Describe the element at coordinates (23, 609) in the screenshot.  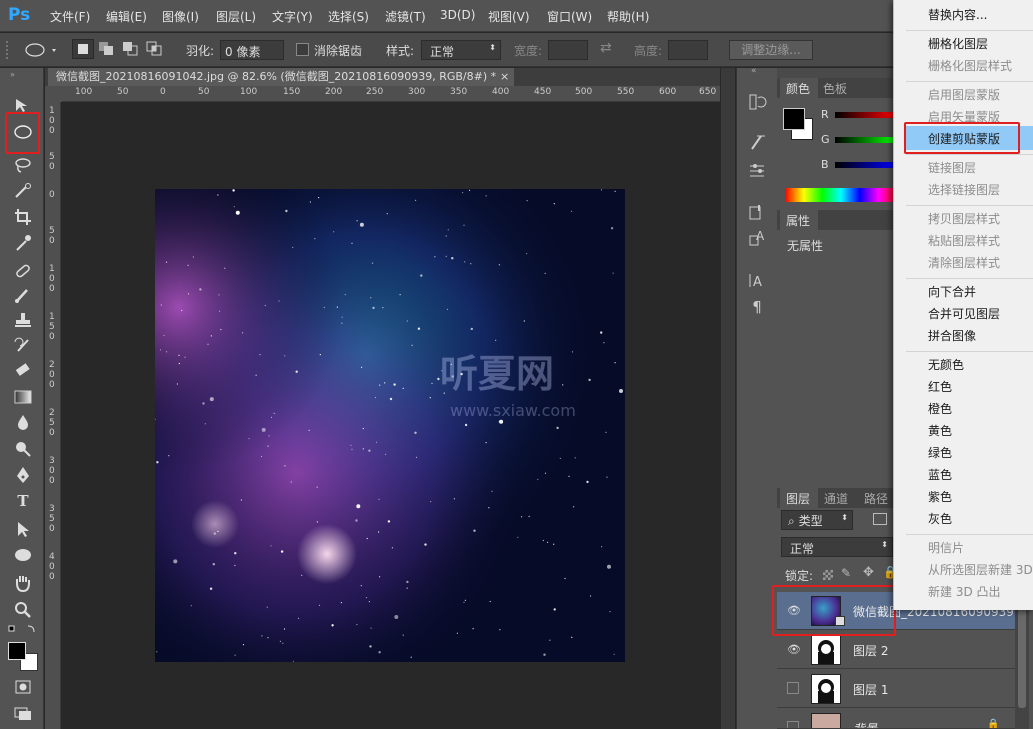
I see `zoom-tool` at that location.